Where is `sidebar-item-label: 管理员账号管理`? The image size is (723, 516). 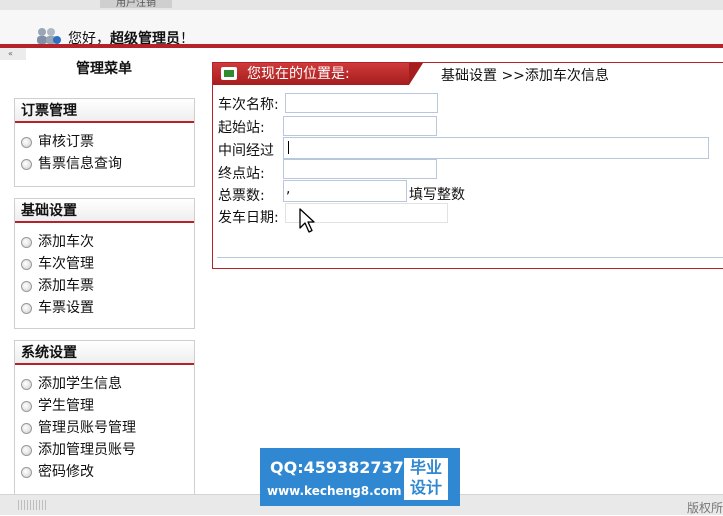
sidebar-item-label: 管理员账号管理 is located at coordinates (87, 428).